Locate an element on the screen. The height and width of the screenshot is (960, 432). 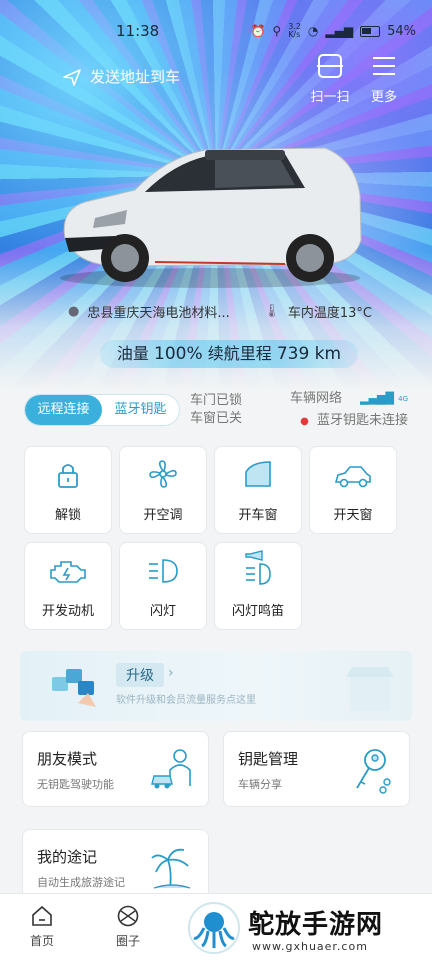
status-bar: 11:38 ⏰ ⚲ 3.2 K/s ◔ ▂▄▆ 54% is located at coordinates (216, 30).